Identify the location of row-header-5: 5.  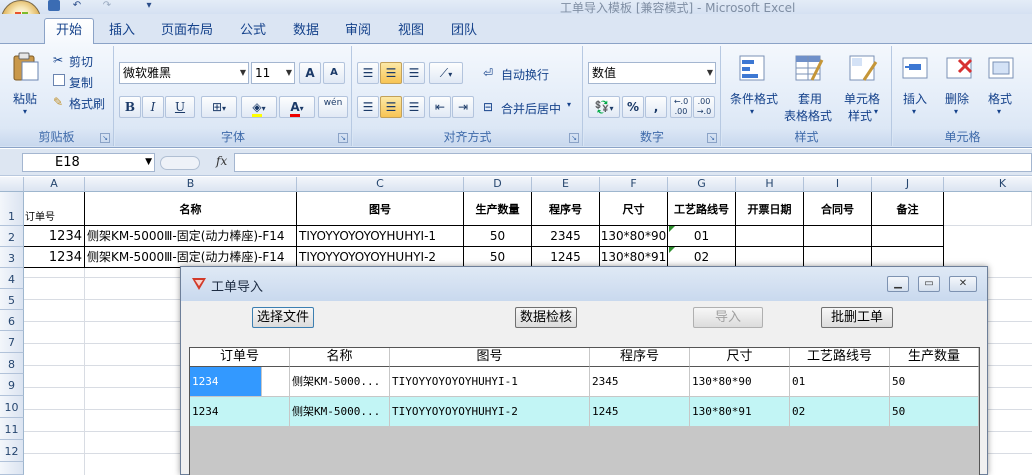
(12, 299).